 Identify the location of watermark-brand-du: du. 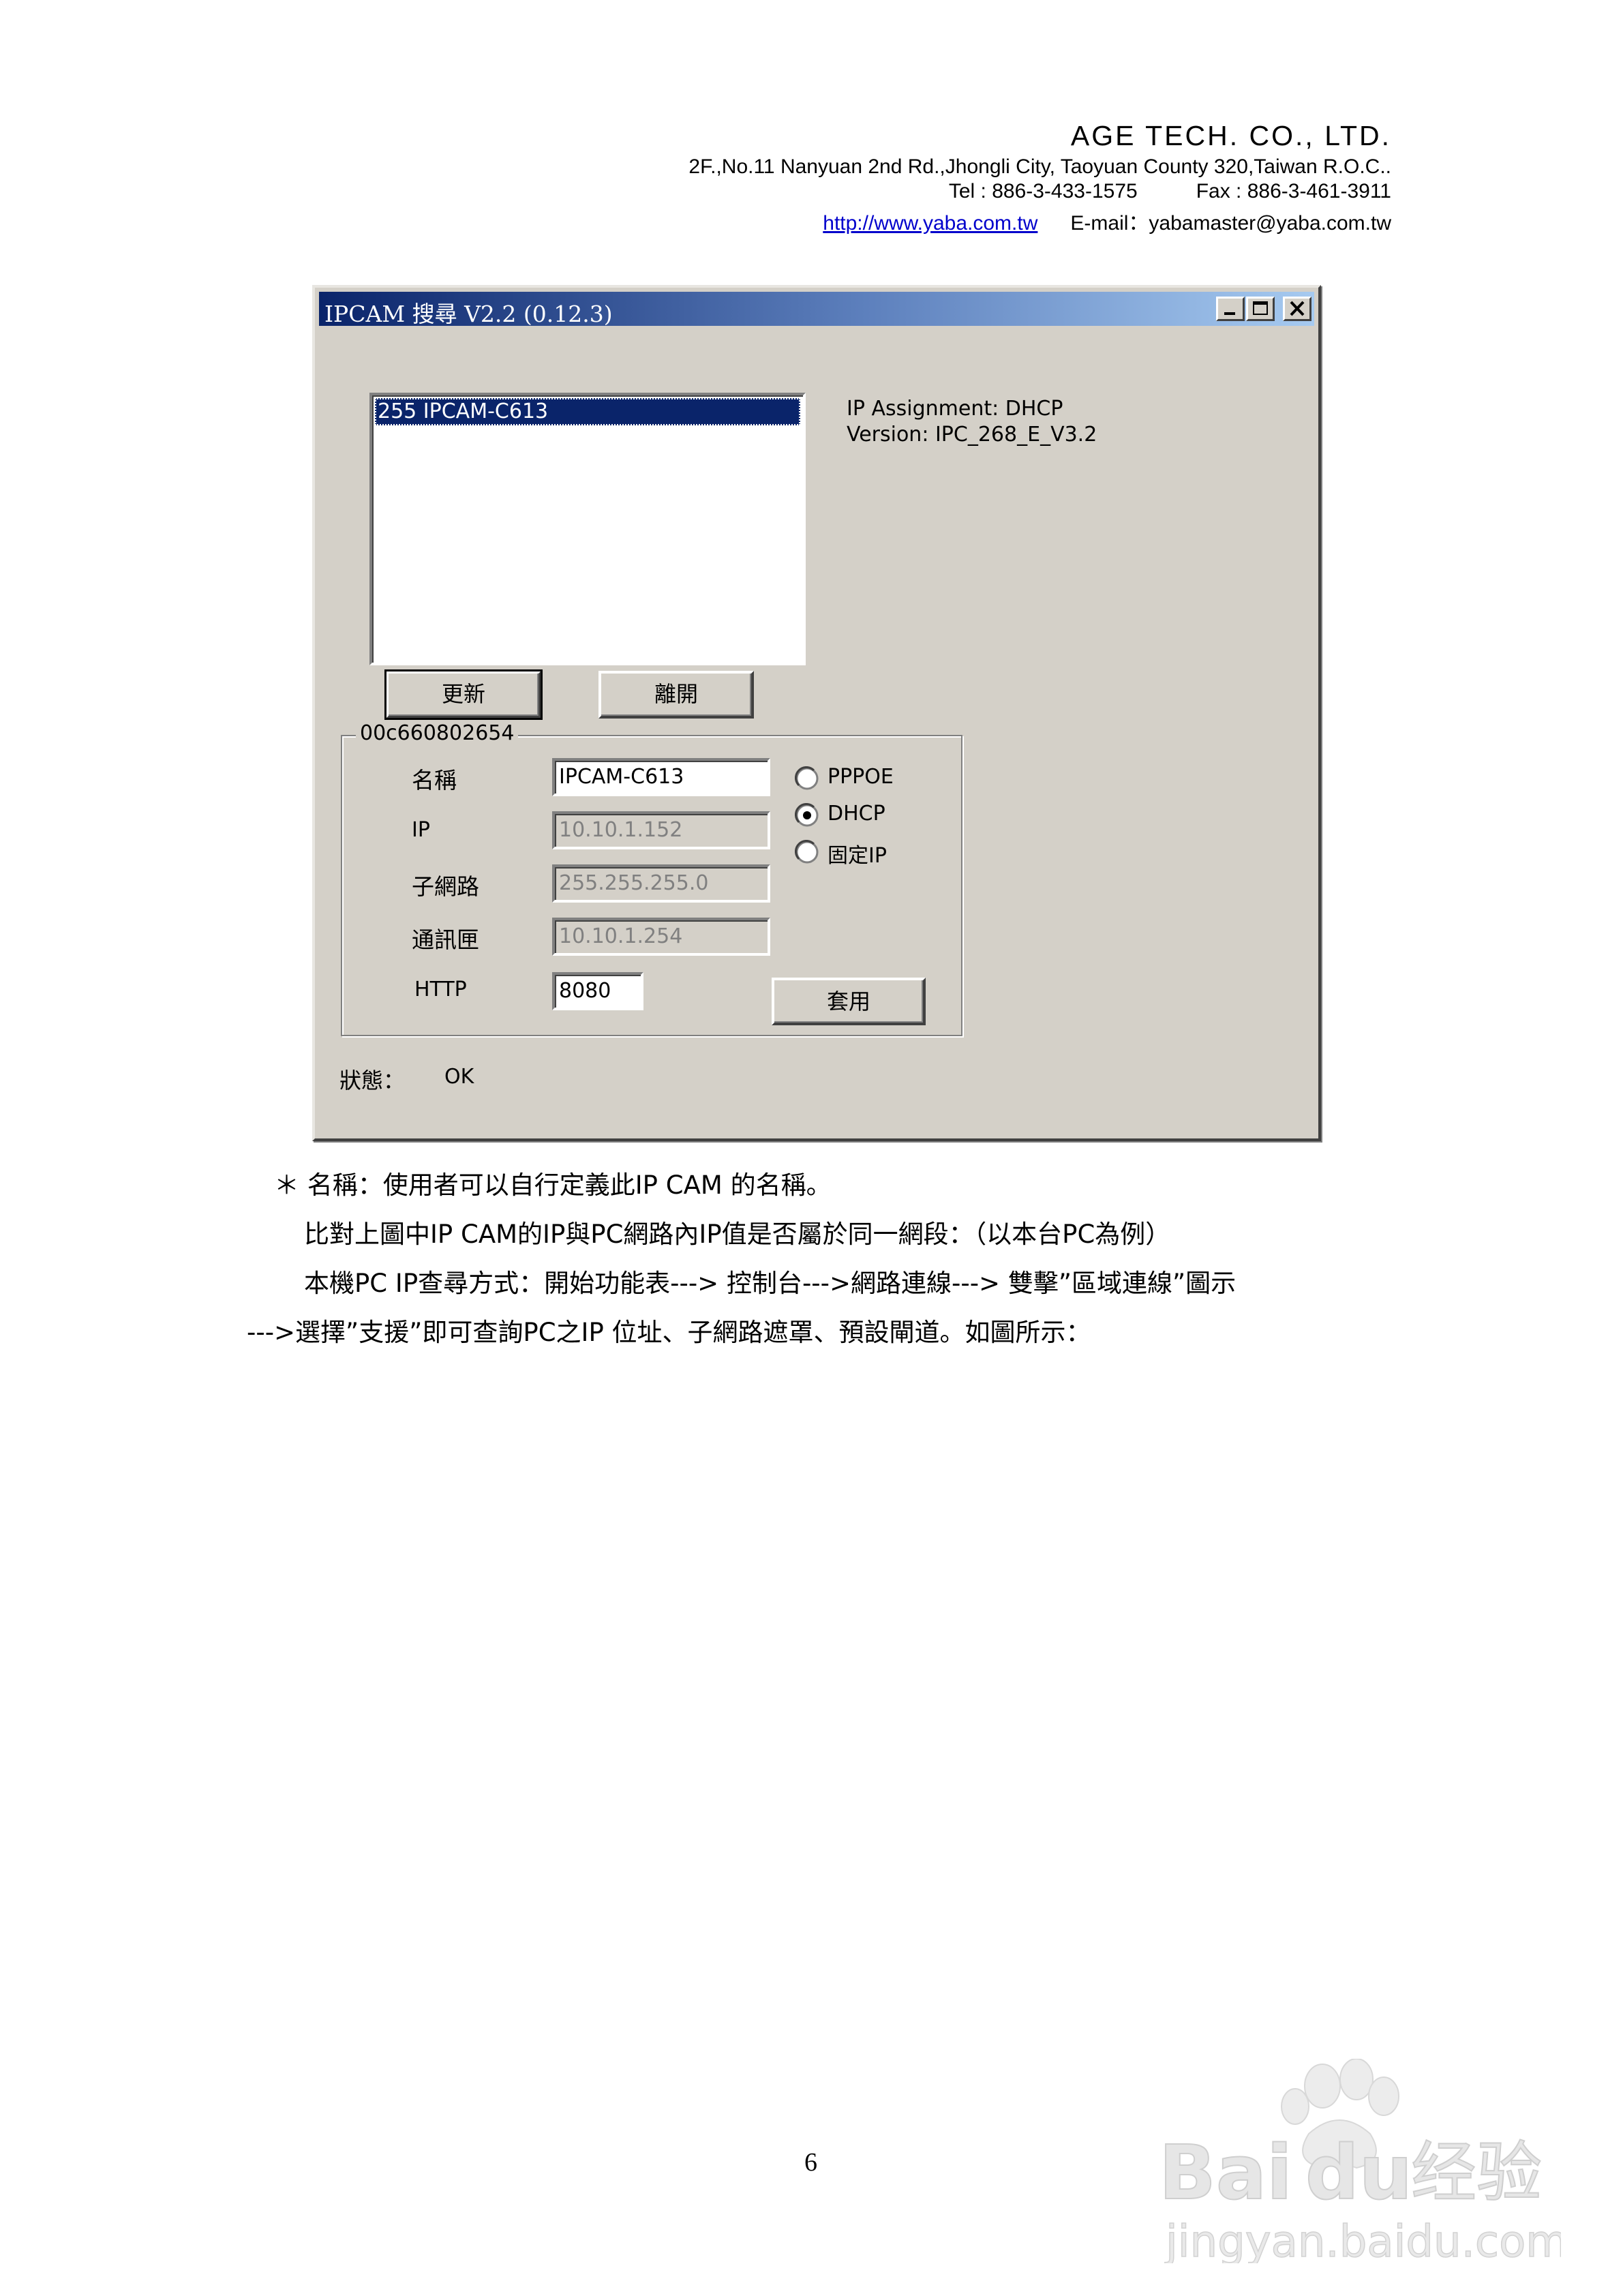
(1358, 2172).